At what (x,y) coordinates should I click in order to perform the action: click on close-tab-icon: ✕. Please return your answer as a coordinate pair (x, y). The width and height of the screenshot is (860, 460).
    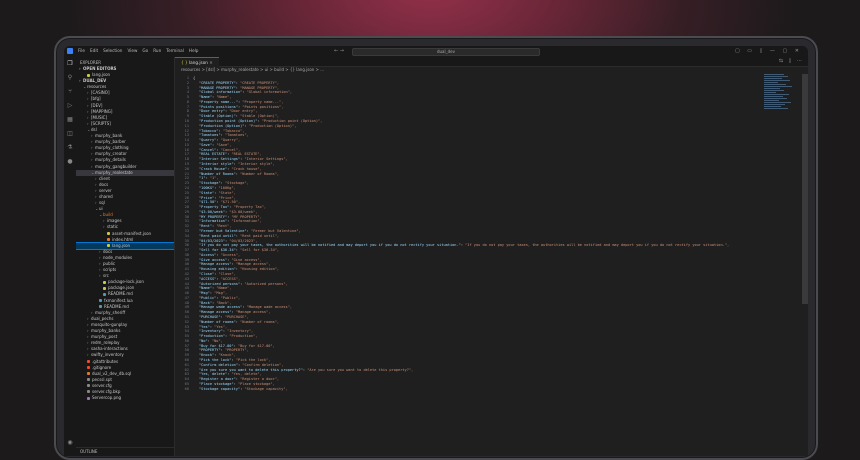
    Looking at the image, I should click on (211, 62).